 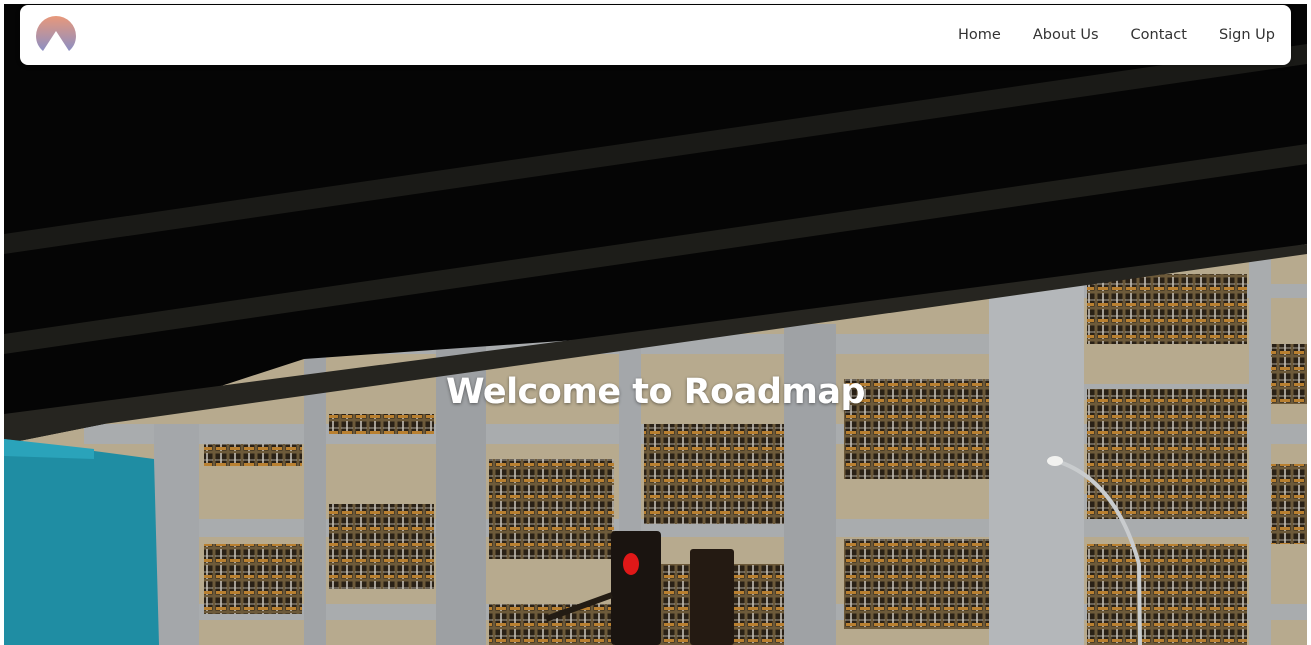 I want to click on nav-link-about-us: About Us, so click(x=1066, y=35).